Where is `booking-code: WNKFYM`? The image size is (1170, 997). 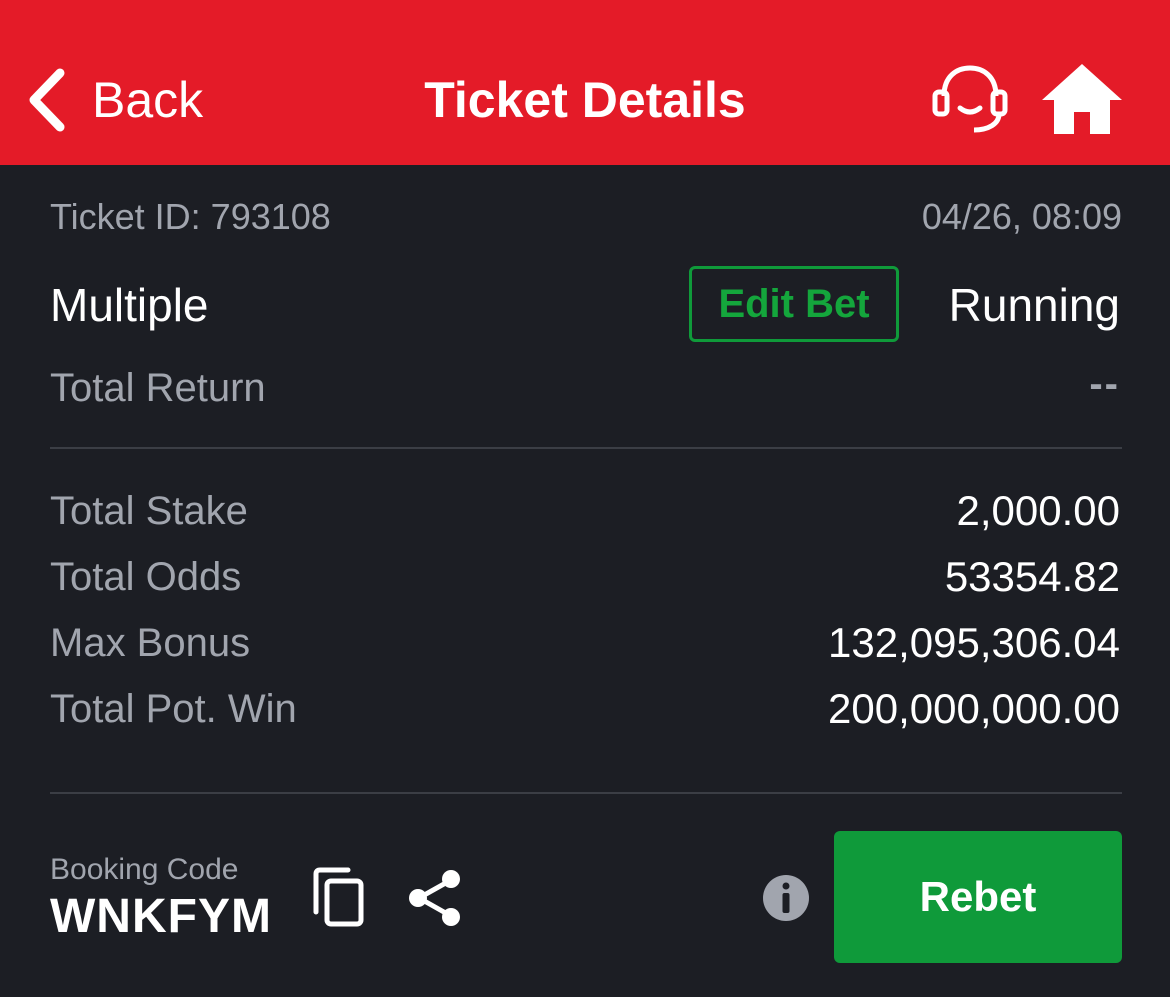 booking-code: WNKFYM is located at coordinates (161, 916).